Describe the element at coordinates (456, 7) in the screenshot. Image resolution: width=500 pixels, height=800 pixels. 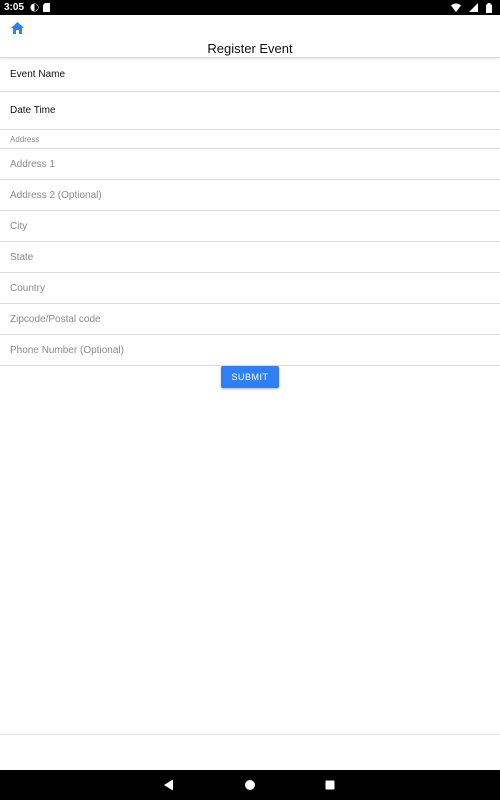
I see `wifi-icon` at that location.